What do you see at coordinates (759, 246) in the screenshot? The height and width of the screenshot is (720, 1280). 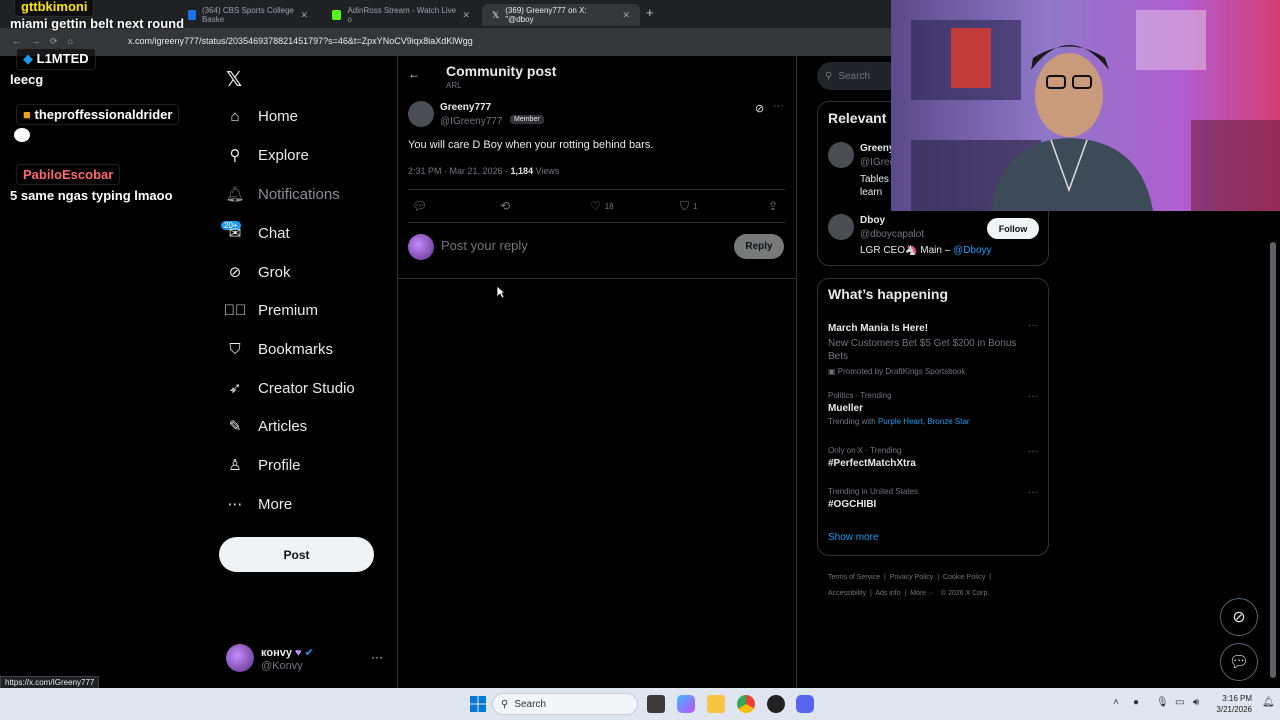 I see `reply-button: Reply` at bounding box center [759, 246].